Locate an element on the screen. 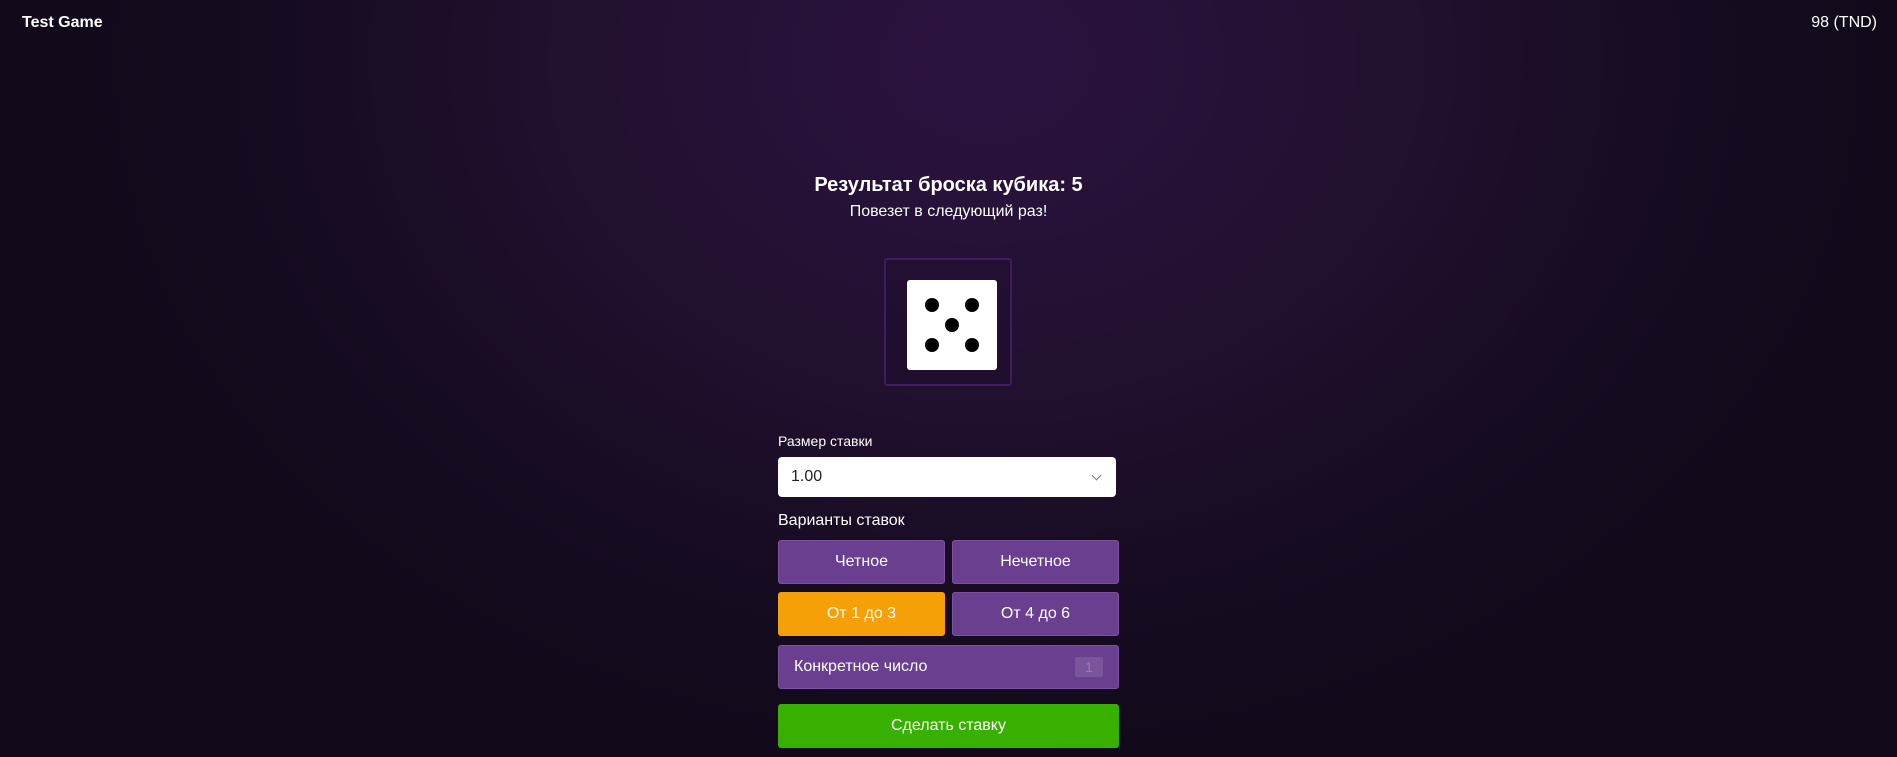 The width and height of the screenshot is (1897, 757). option-specific-number: Конкретное число 1 is located at coordinates (948, 667).